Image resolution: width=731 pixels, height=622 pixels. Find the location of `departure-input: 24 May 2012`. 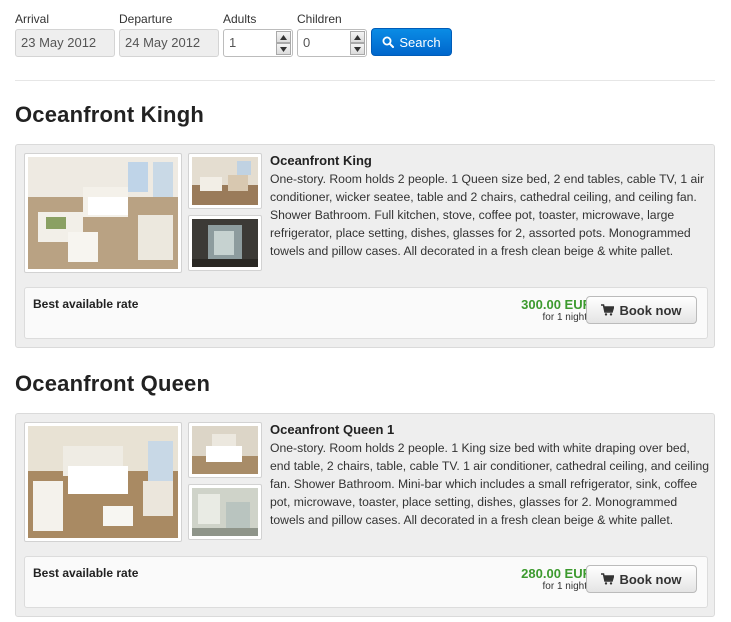

departure-input: 24 May 2012 is located at coordinates (169, 43).